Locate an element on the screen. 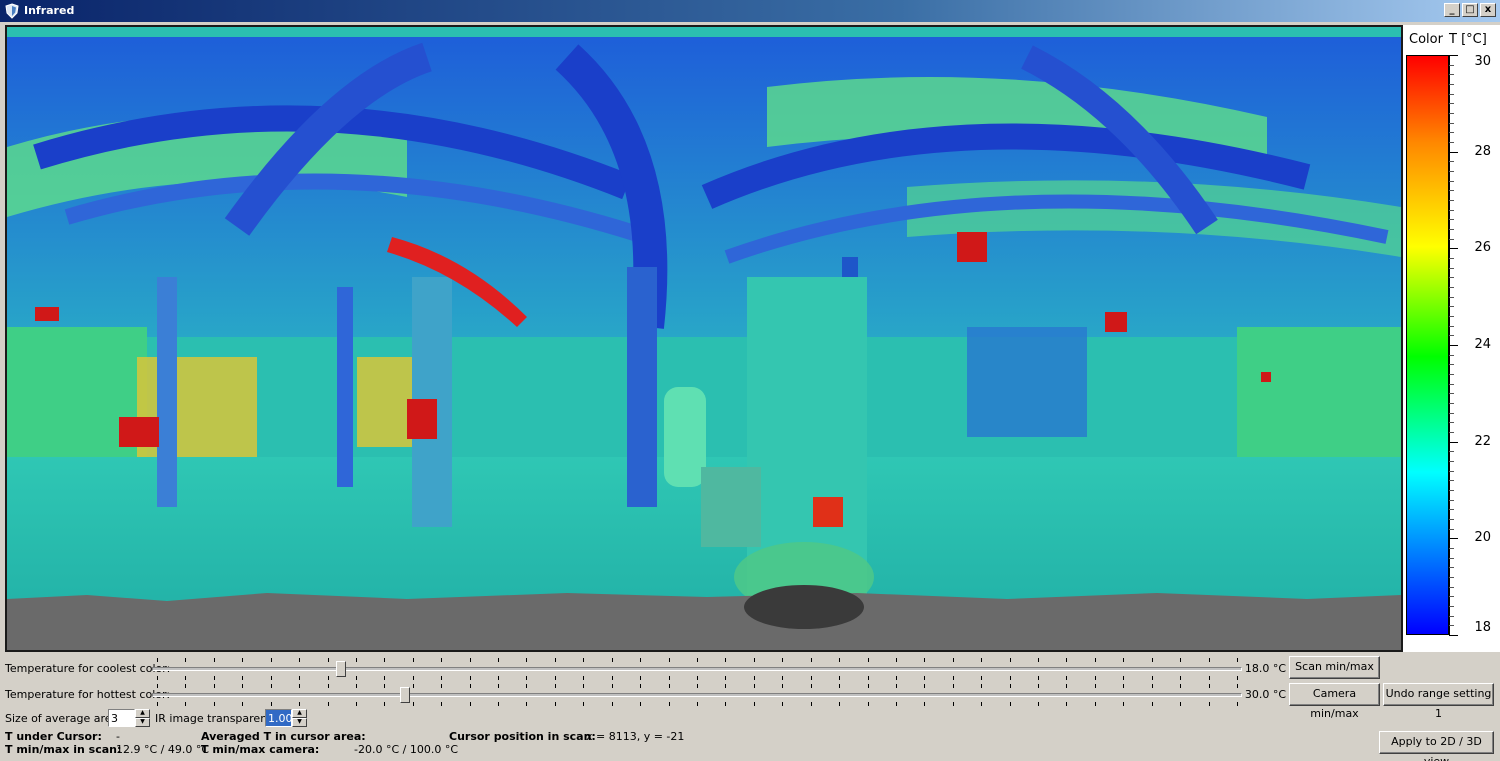  average-area-input is located at coordinates (121, 718).